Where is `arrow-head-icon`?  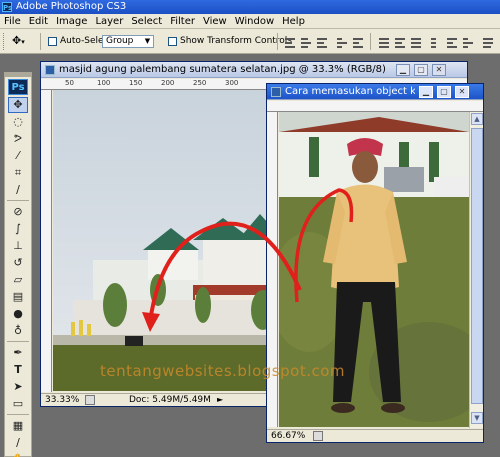 arrow-head-icon is located at coordinates (151, 322).